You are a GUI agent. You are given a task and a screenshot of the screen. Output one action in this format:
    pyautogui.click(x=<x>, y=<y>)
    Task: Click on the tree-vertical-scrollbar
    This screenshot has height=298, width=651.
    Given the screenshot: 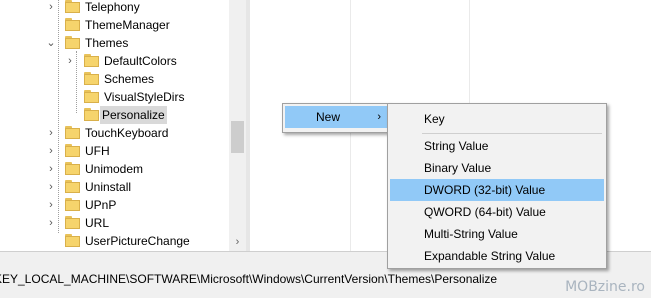 What is the action you would take?
    pyautogui.click(x=237, y=125)
    